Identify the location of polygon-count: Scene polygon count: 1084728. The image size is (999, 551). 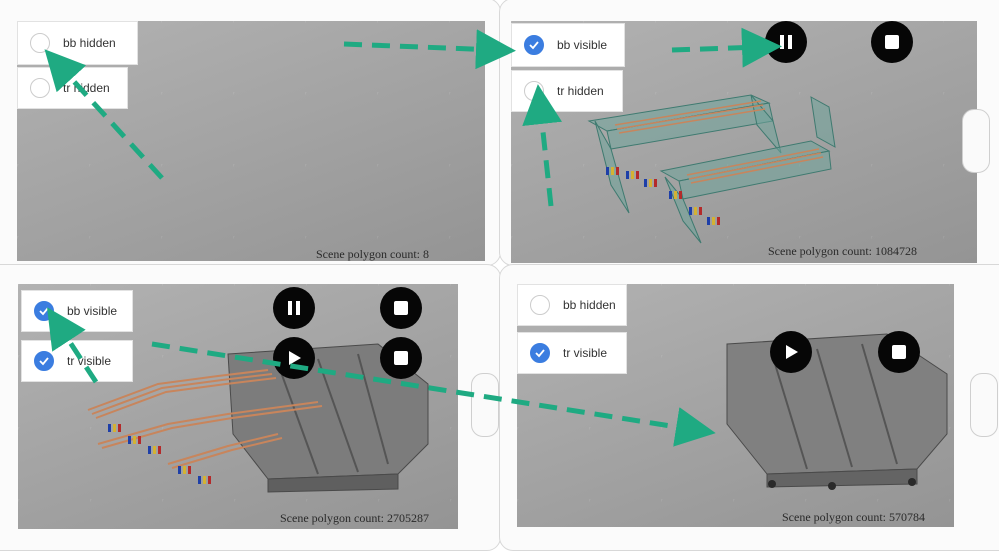
(842, 251).